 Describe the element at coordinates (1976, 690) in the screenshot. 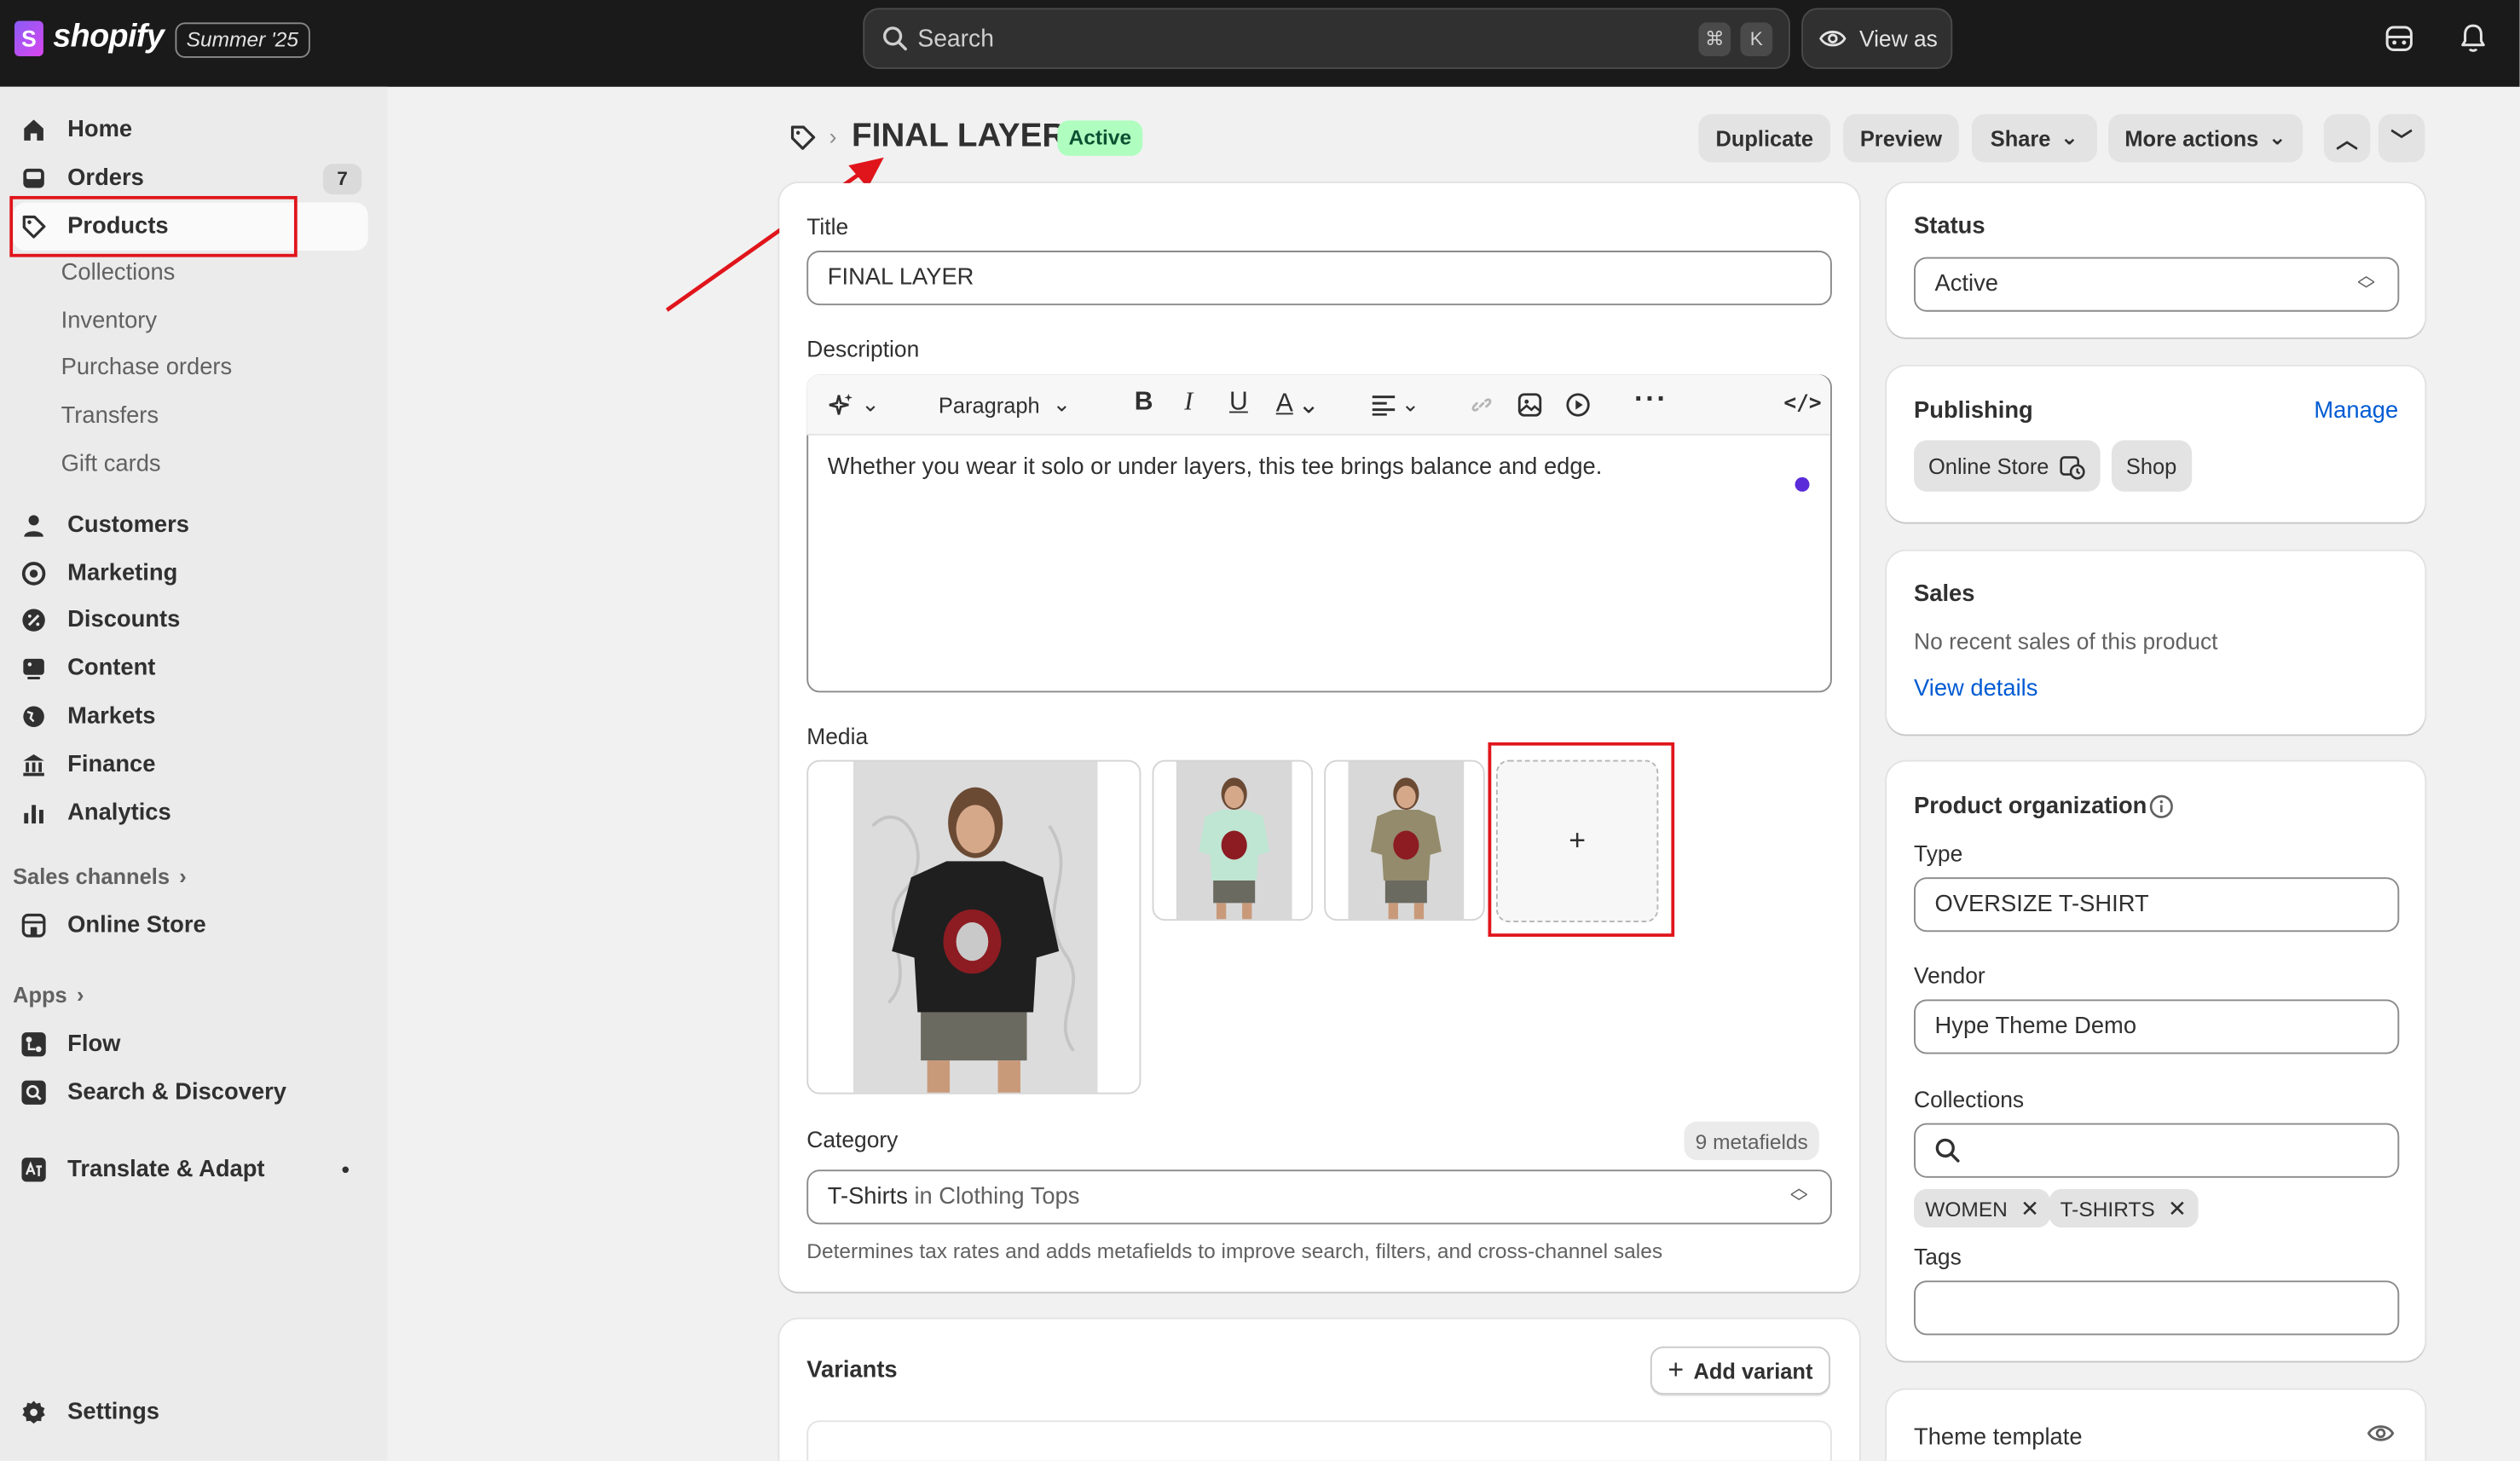

I see `view-details-link: View details` at that location.